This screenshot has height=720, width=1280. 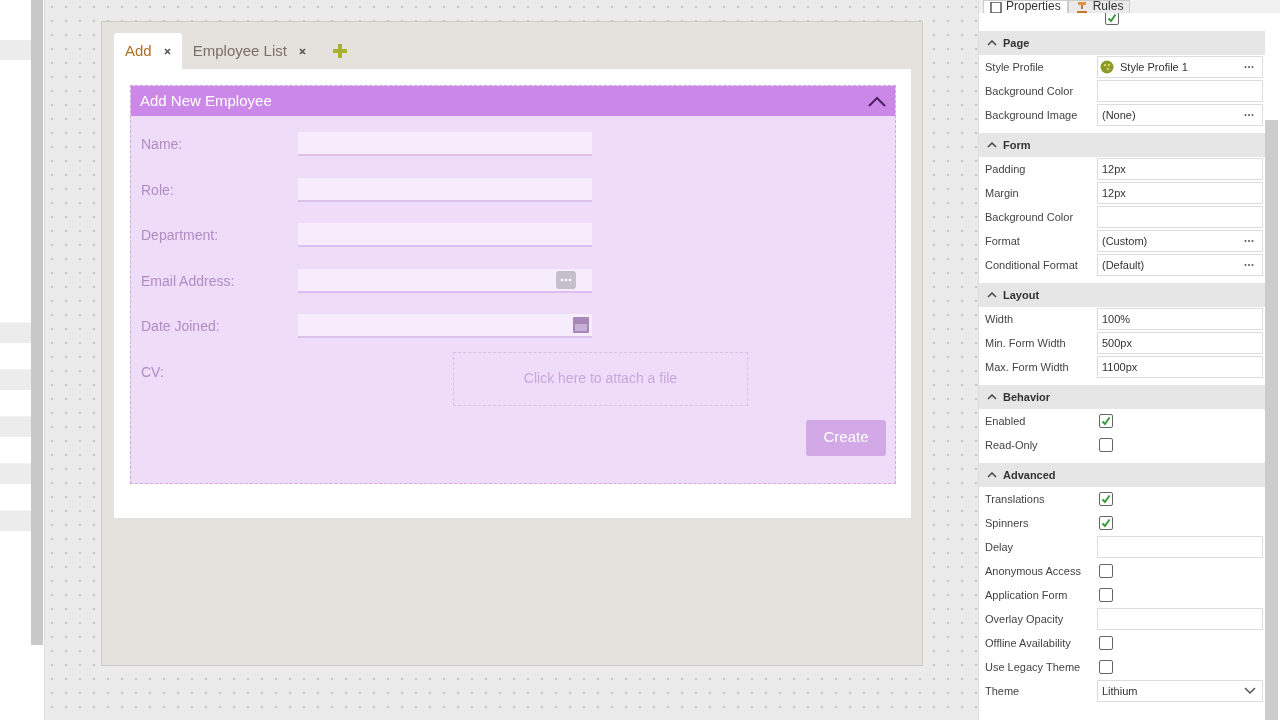 What do you see at coordinates (1002, 193) in the screenshot?
I see `property-label: Margin` at bounding box center [1002, 193].